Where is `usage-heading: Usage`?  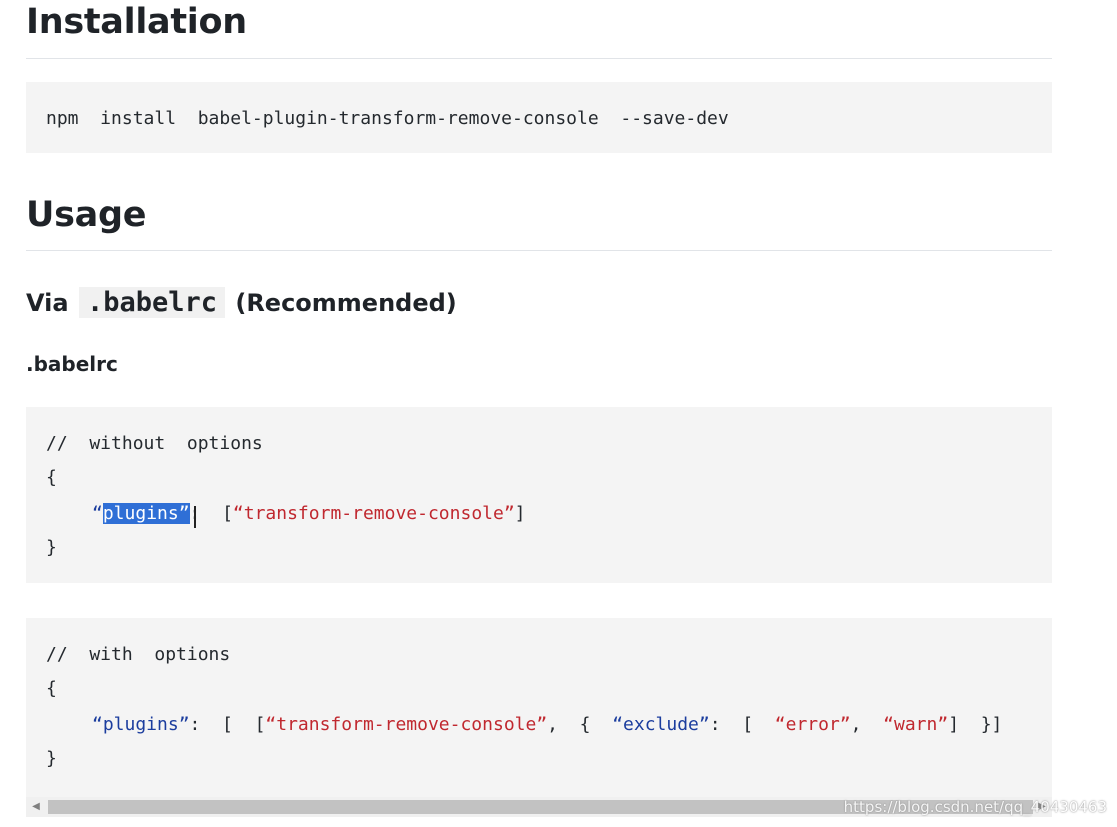
usage-heading: Usage is located at coordinates (86, 215).